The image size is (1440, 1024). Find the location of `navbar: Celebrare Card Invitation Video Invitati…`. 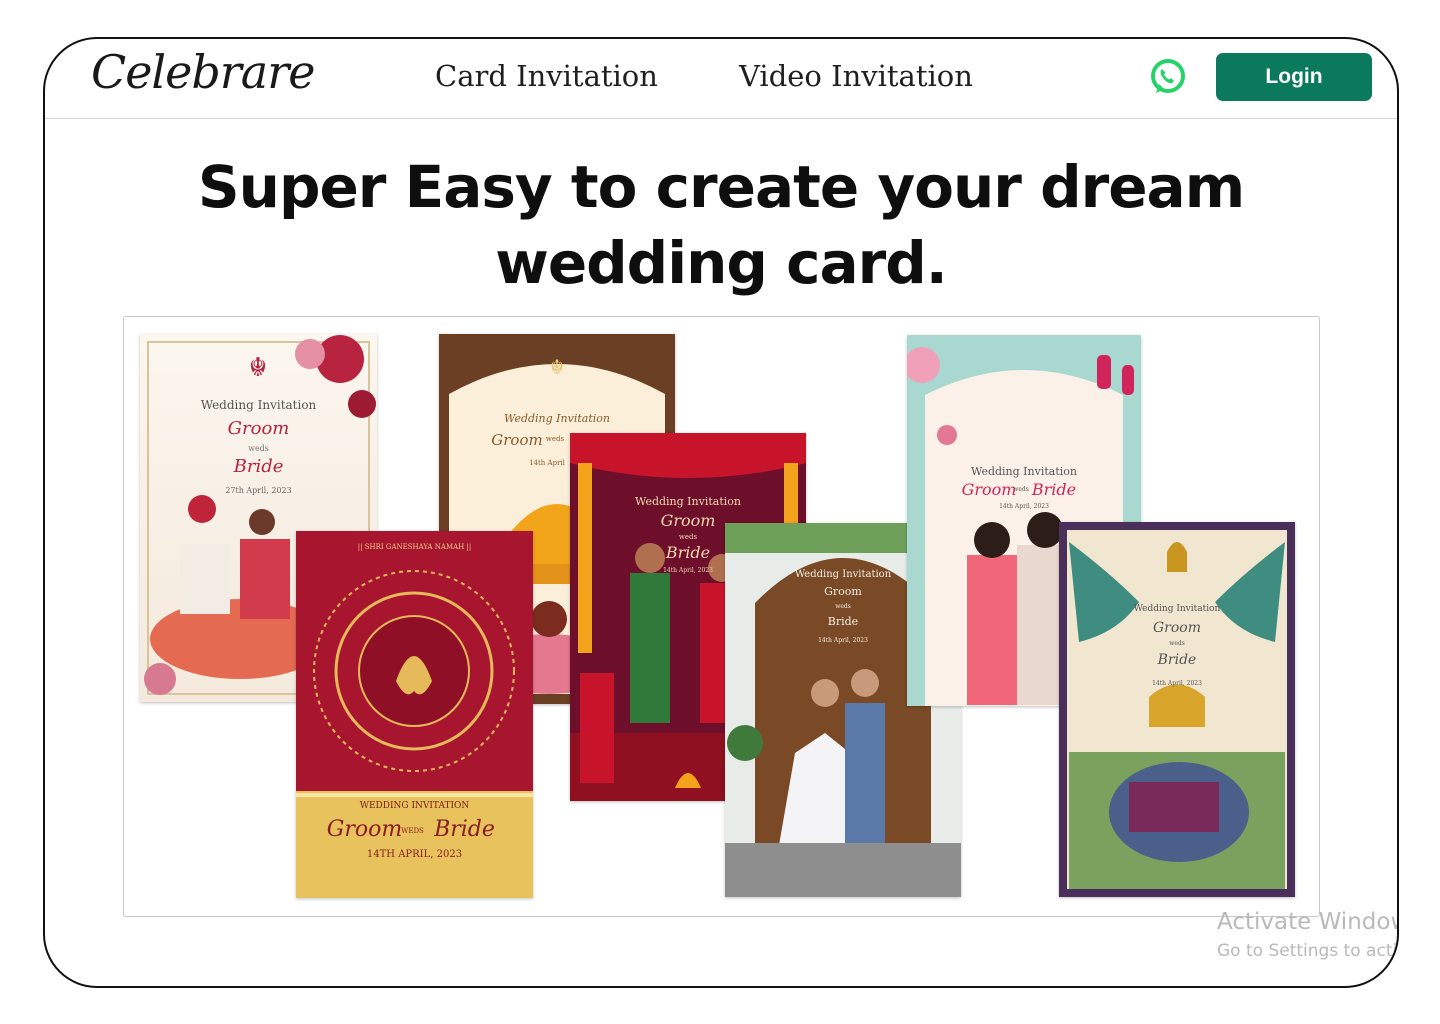

navbar: Celebrare Card Invitation Video Invitati… is located at coordinates (721, 79).